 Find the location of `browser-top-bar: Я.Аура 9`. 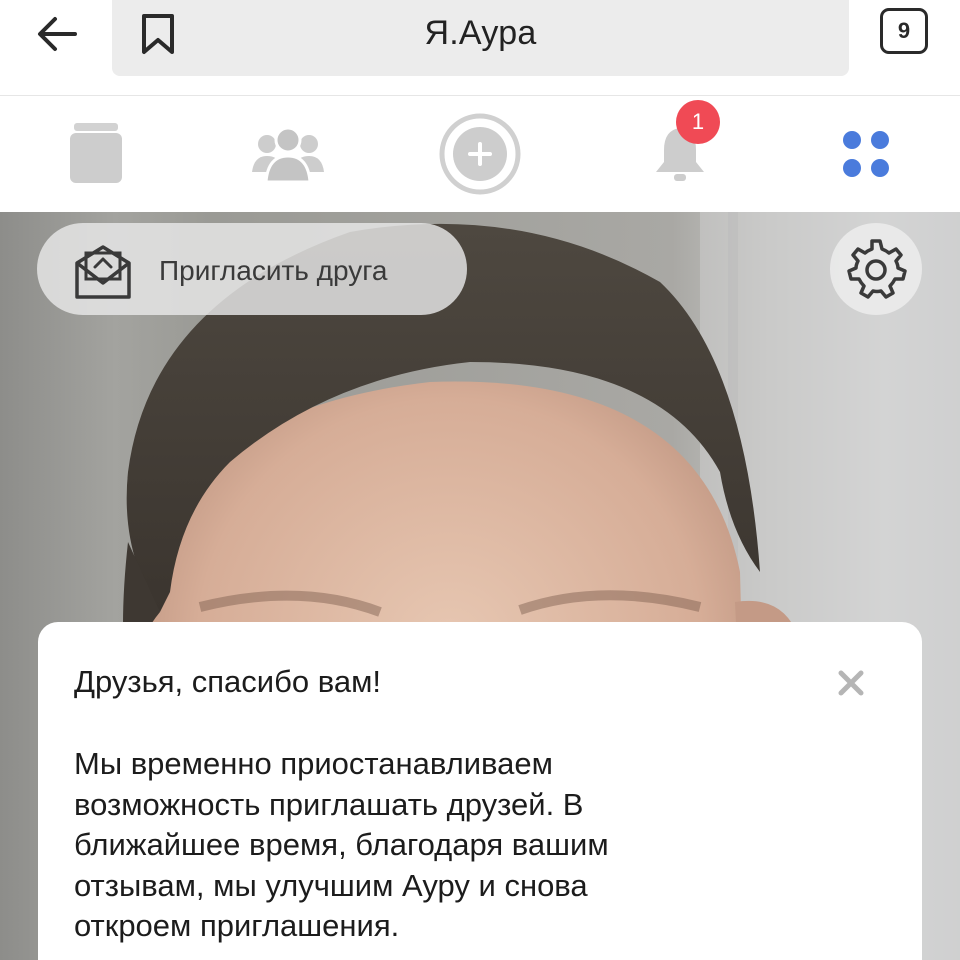

browser-top-bar: Я.Аура 9 is located at coordinates (480, 48).